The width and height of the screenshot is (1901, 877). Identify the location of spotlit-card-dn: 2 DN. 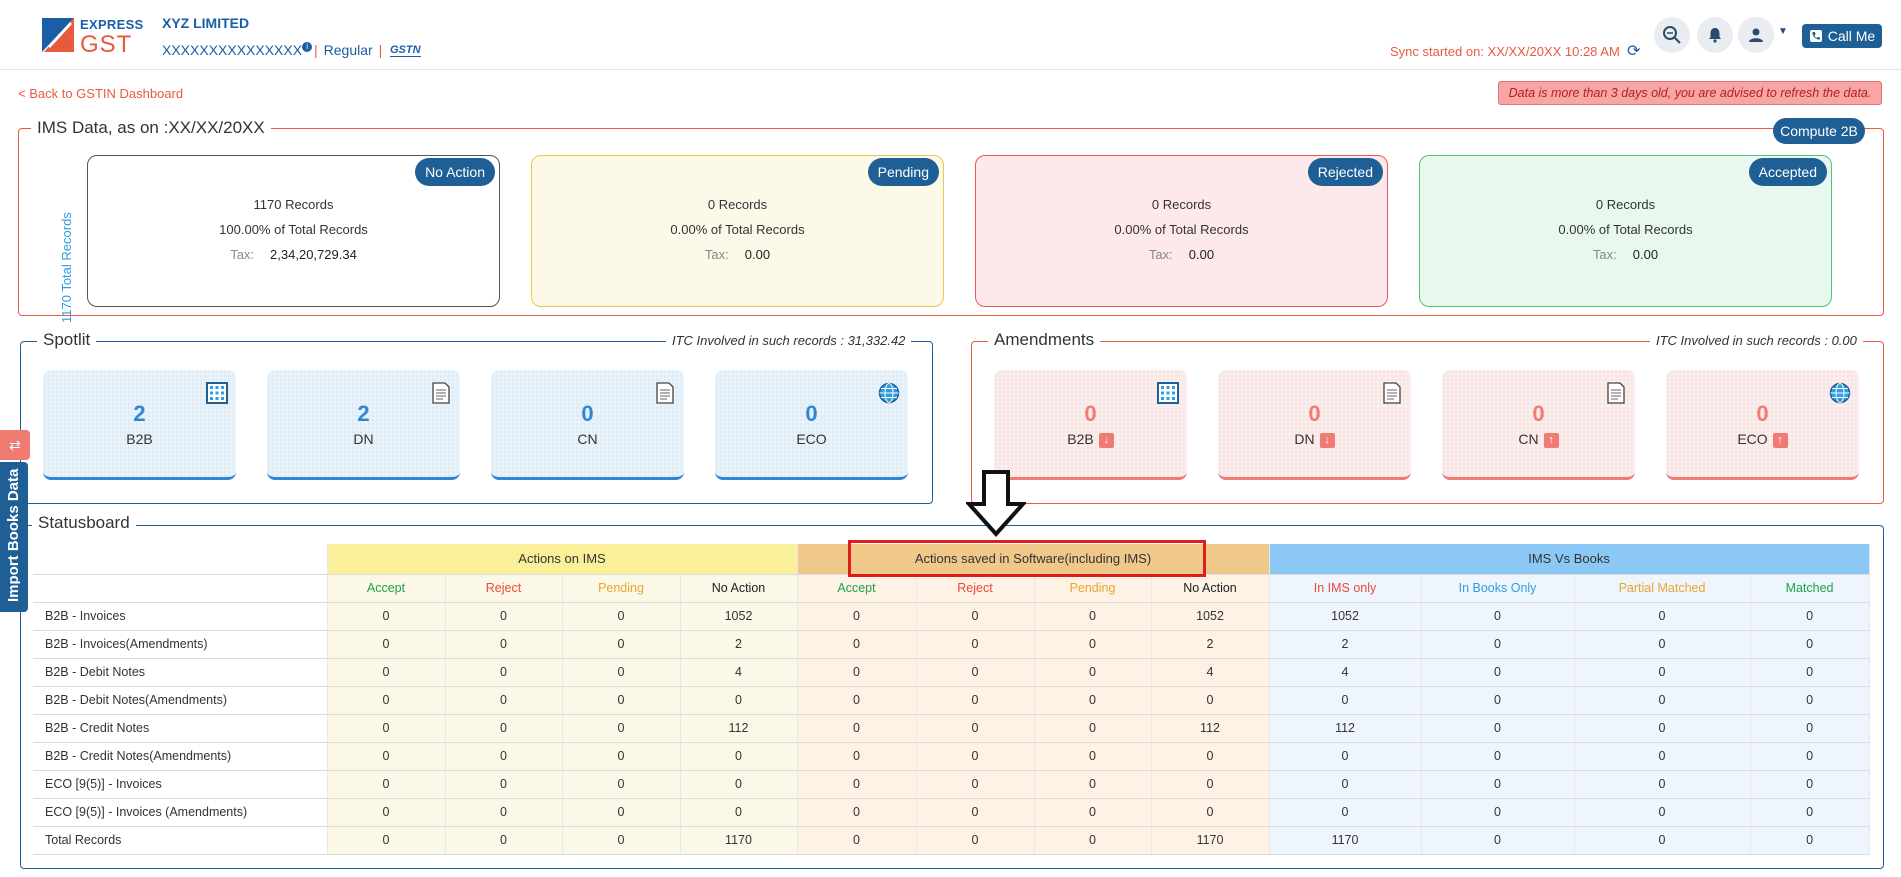
(363, 425).